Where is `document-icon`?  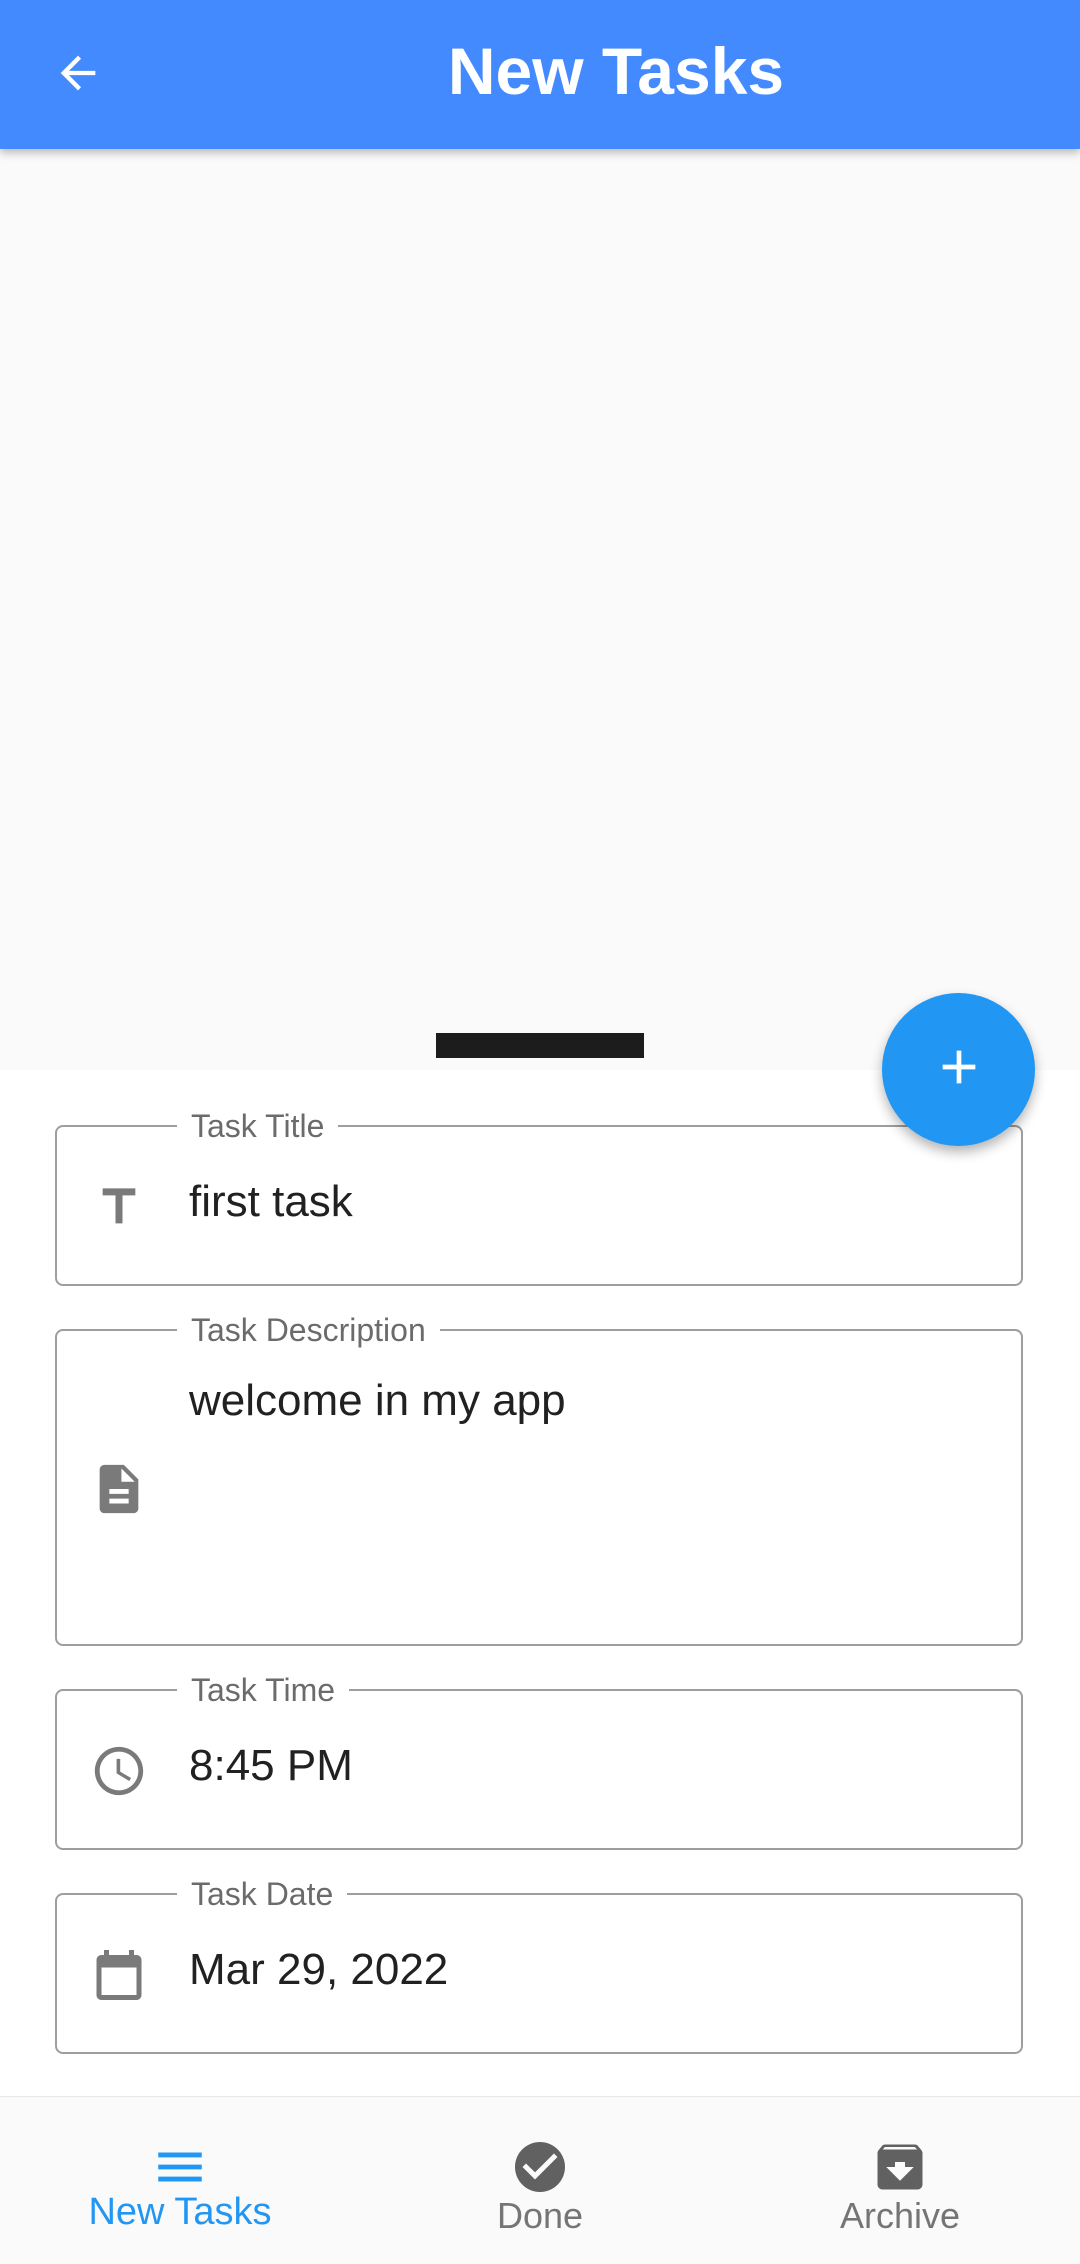
document-icon is located at coordinates (119, 1489).